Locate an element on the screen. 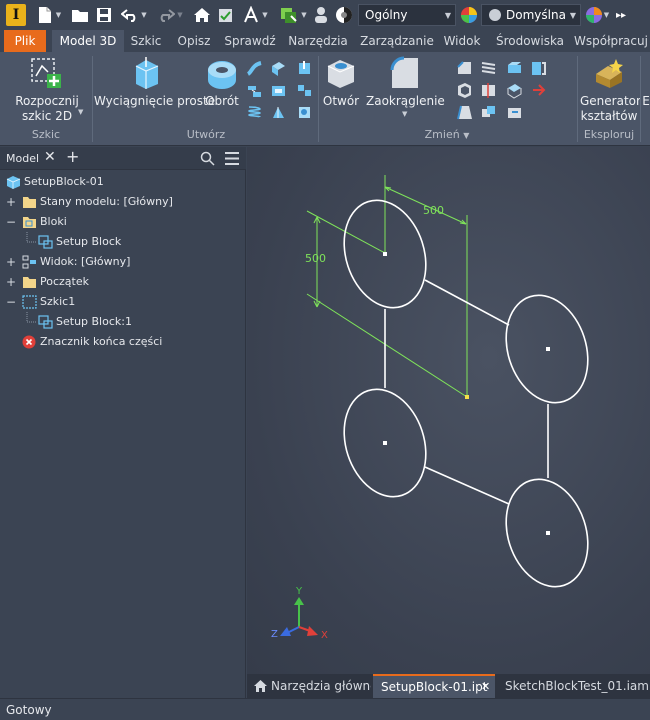 This screenshot has width=650, height=720. extrude-icon is located at coordinates (147, 73).